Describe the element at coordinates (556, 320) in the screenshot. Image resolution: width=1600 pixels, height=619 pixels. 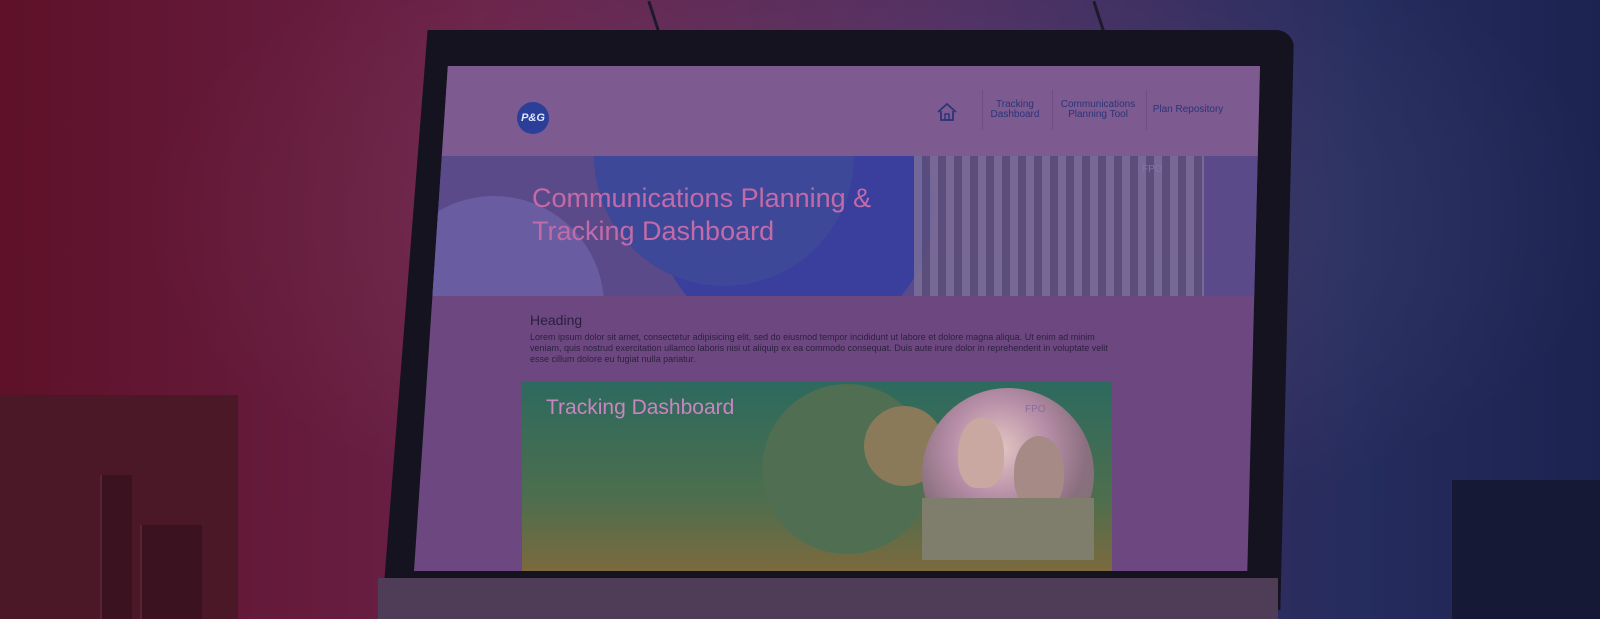
I see `section-heading: Heading` at that location.